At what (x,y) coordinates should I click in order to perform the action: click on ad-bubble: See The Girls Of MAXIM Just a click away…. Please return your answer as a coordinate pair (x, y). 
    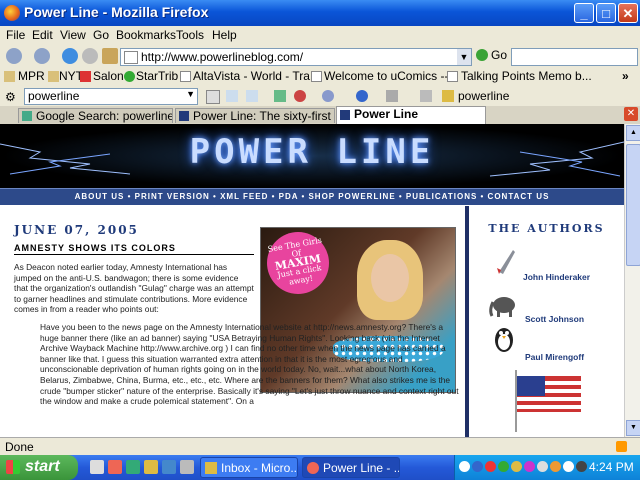
    Looking at the image, I should click on (298, 263).